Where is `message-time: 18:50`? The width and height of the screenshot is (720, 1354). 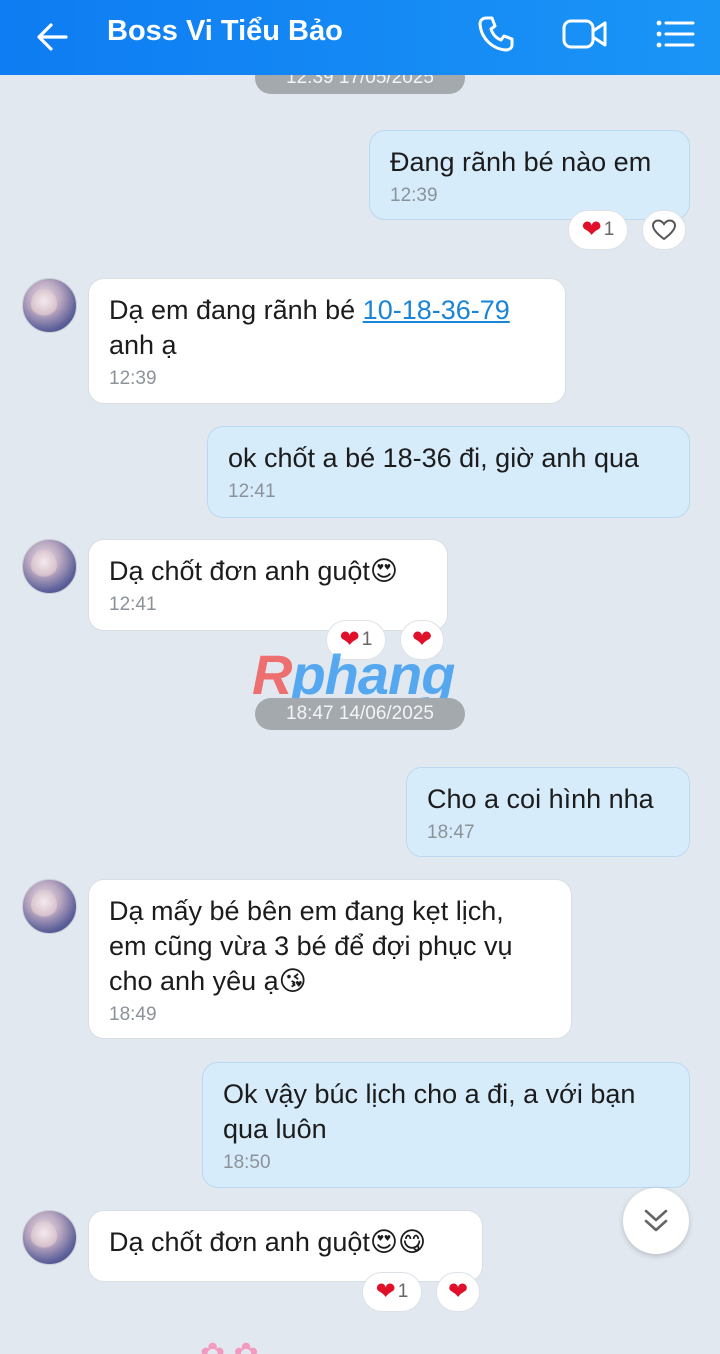 message-time: 18:50 is located at coordinates (247, 1162).